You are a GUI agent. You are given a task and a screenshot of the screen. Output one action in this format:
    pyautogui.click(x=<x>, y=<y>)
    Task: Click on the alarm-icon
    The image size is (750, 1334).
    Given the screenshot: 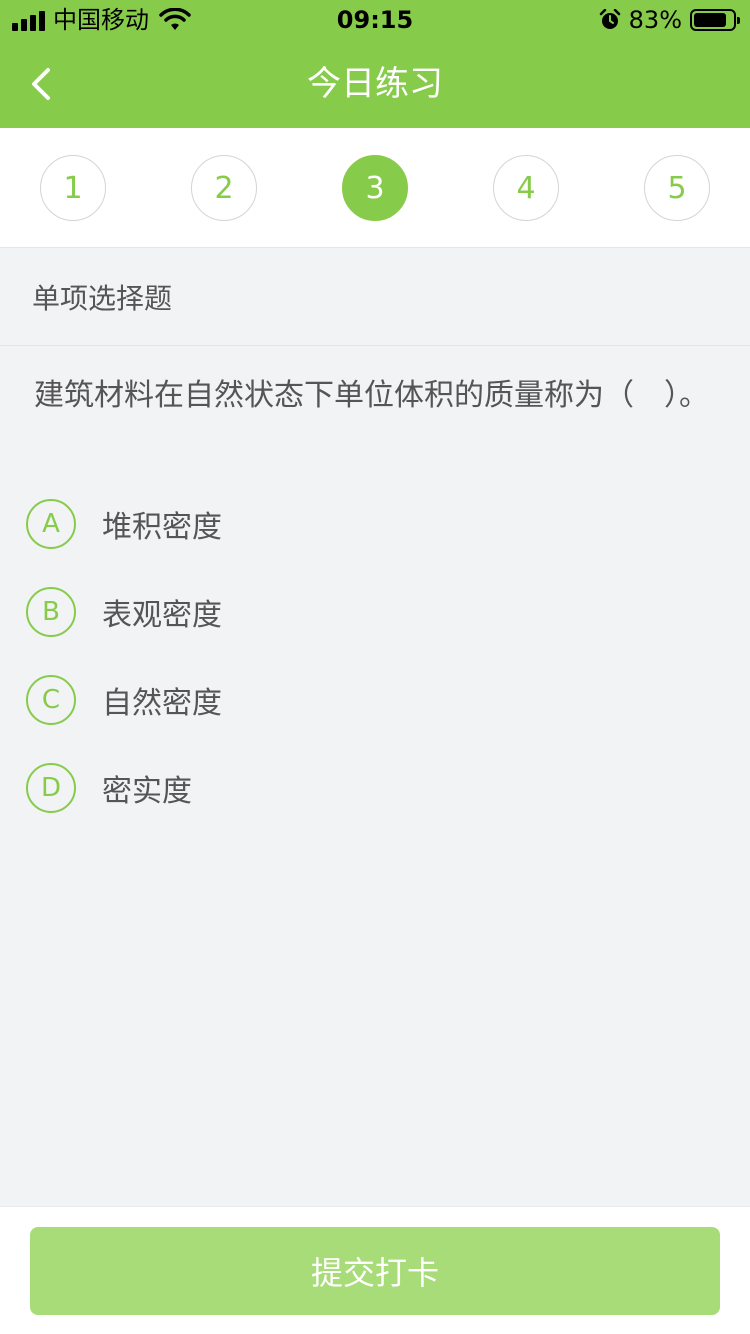 What is the action you would take?
    pyautogui.click(x=609, y=19)
    